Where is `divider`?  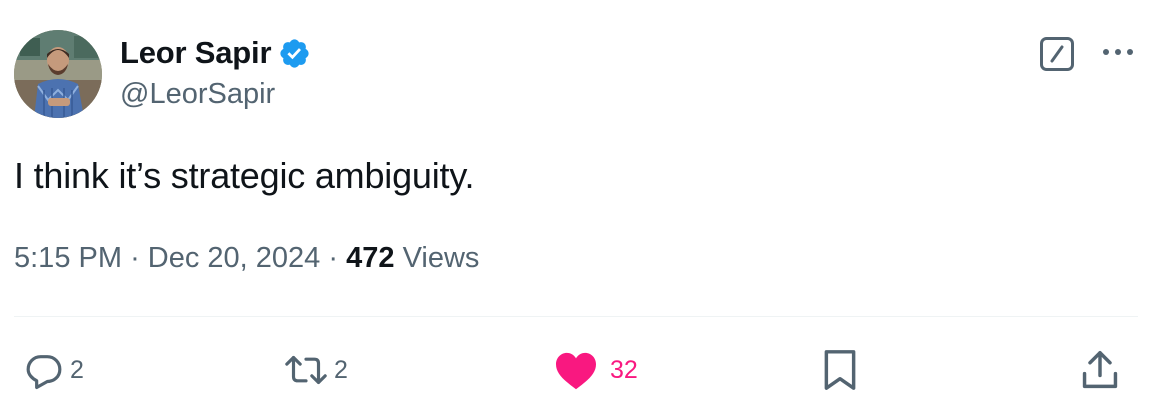
divider is located at coordinates (576, 316).